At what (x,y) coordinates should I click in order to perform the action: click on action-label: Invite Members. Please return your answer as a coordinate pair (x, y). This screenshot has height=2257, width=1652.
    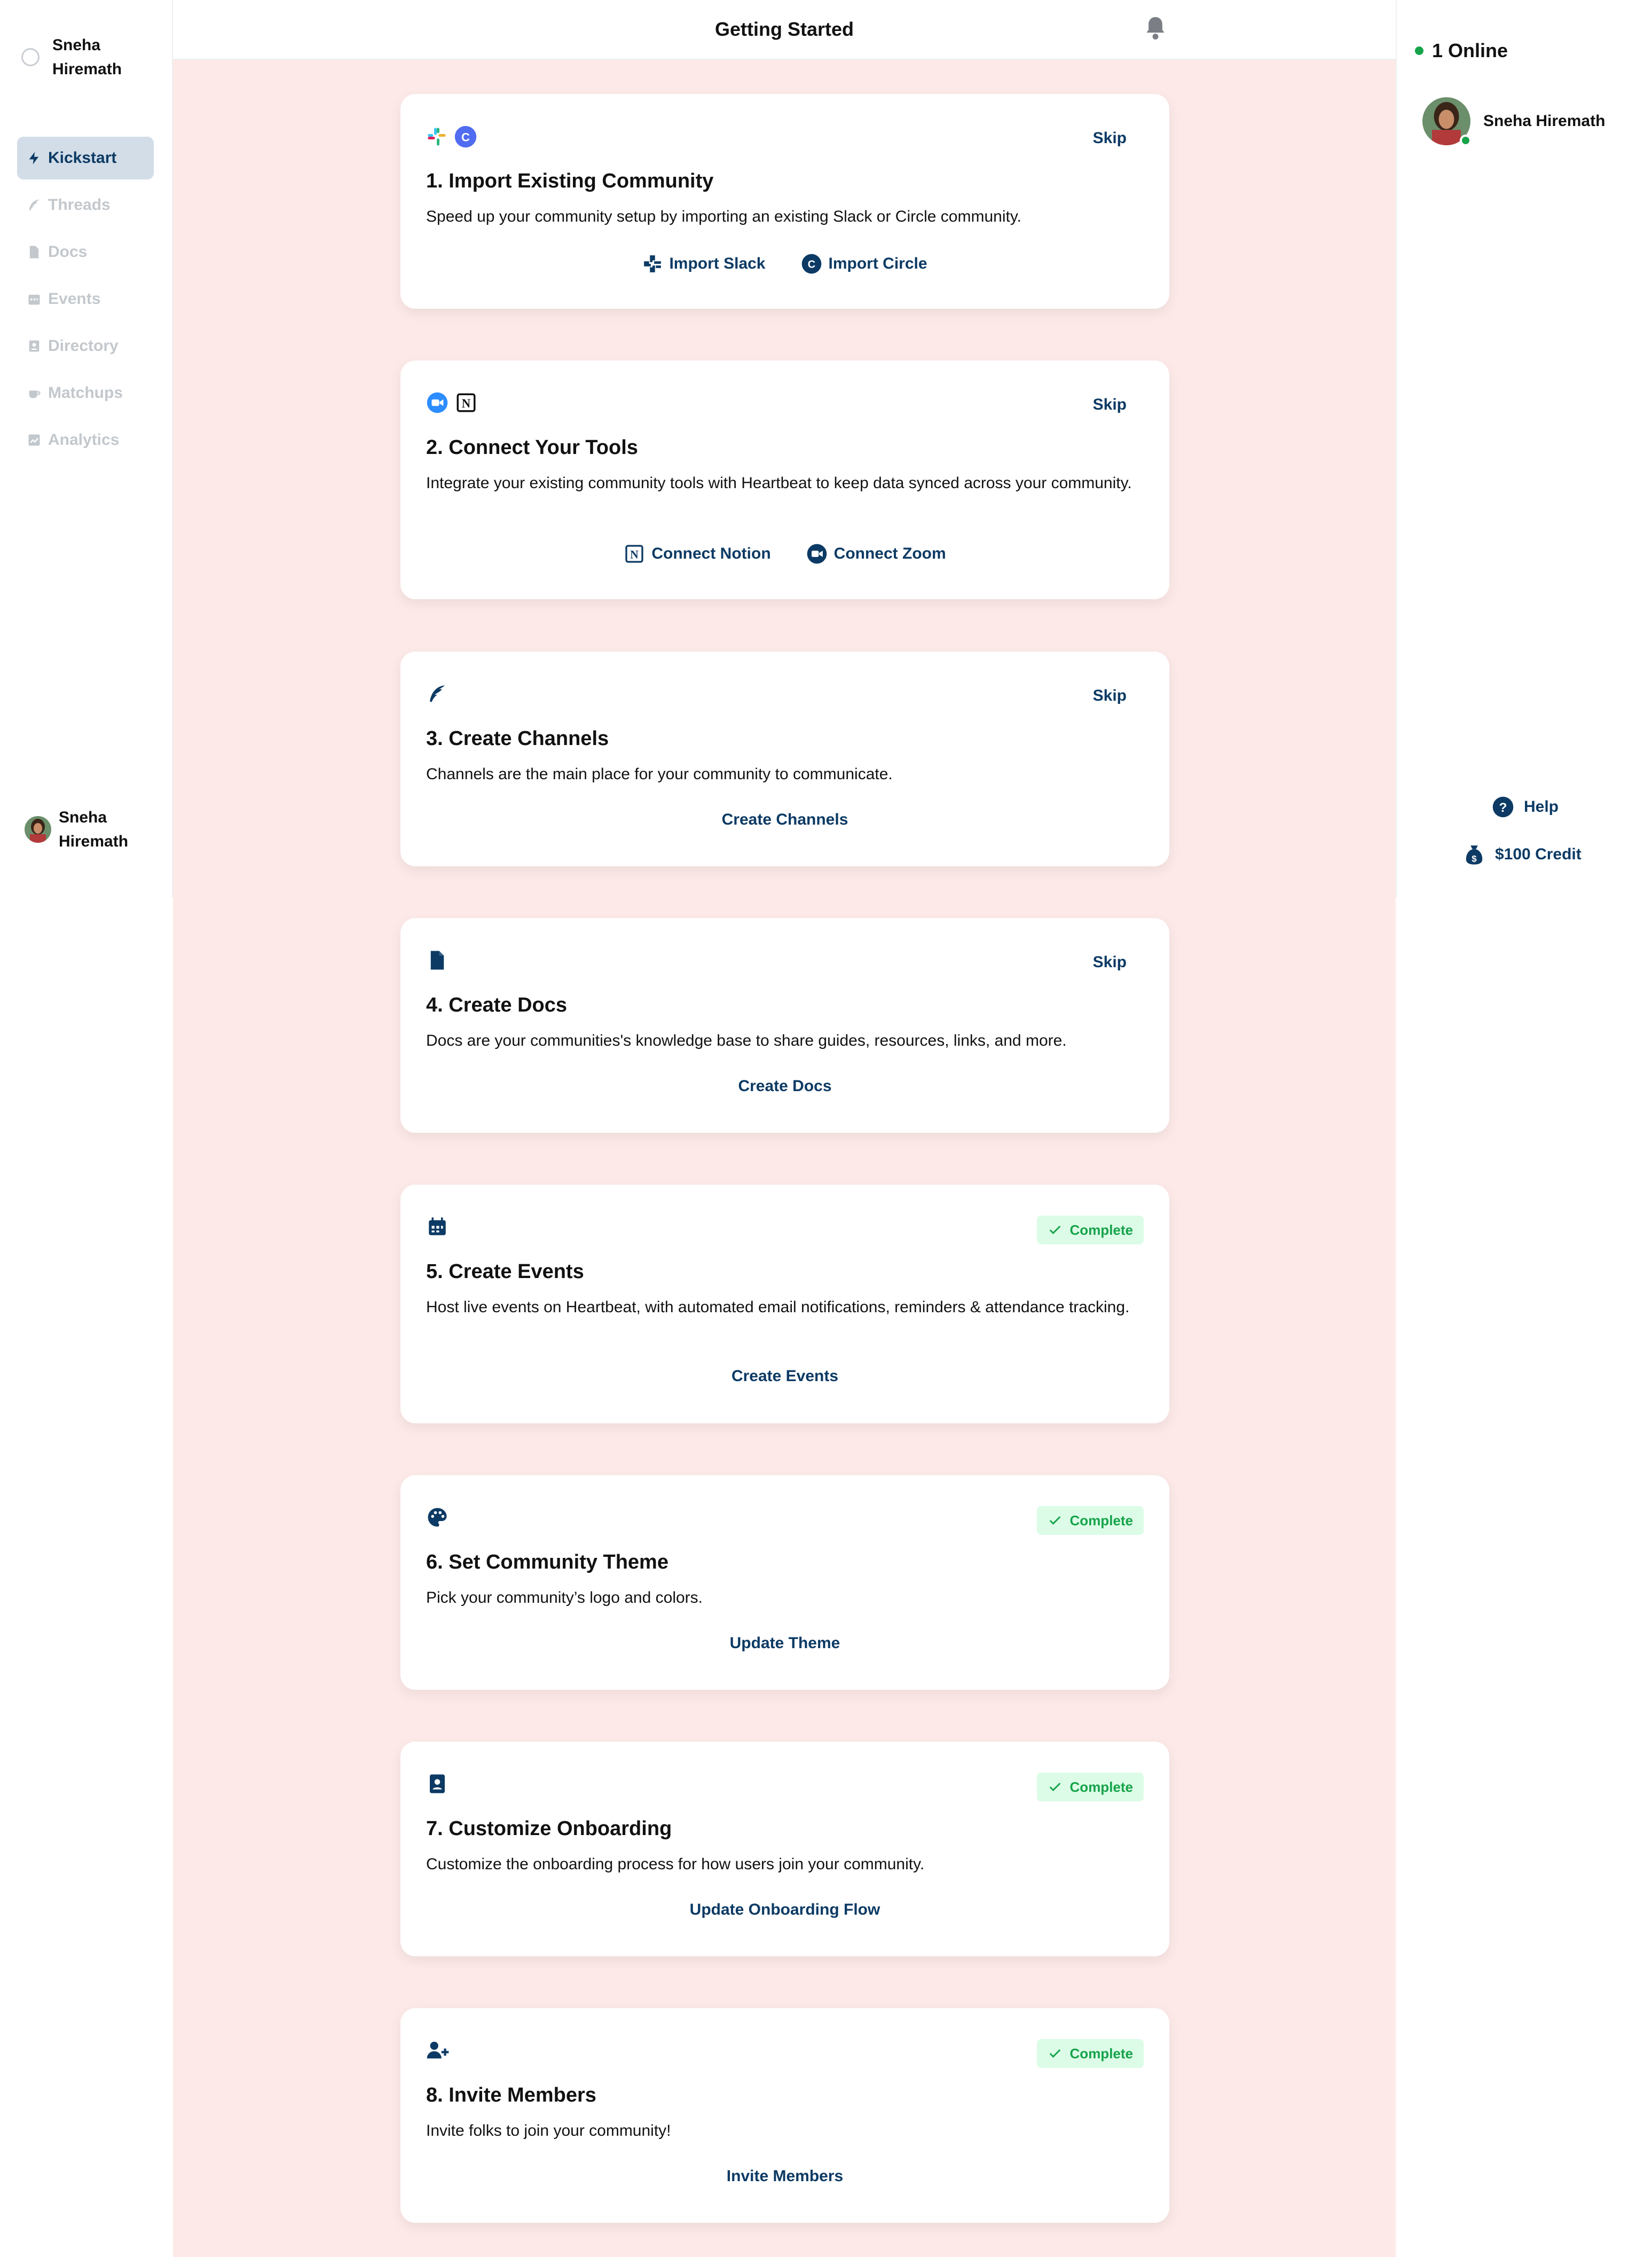
    Looking at the image, I should click on (785, 2176).